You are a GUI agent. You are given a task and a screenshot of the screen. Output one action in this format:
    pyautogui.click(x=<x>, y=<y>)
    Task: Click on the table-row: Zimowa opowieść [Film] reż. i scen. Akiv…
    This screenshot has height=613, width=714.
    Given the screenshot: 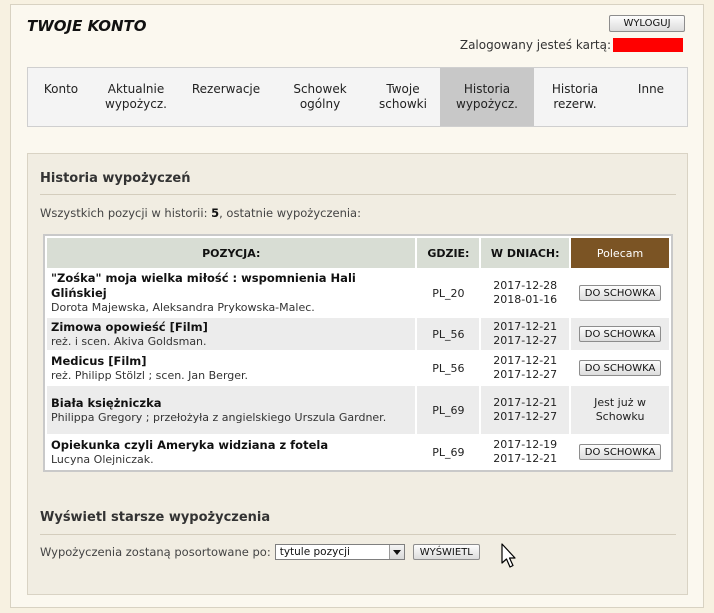 What is the action you would take?
    pyautogui.click(x=357, y=334)
    